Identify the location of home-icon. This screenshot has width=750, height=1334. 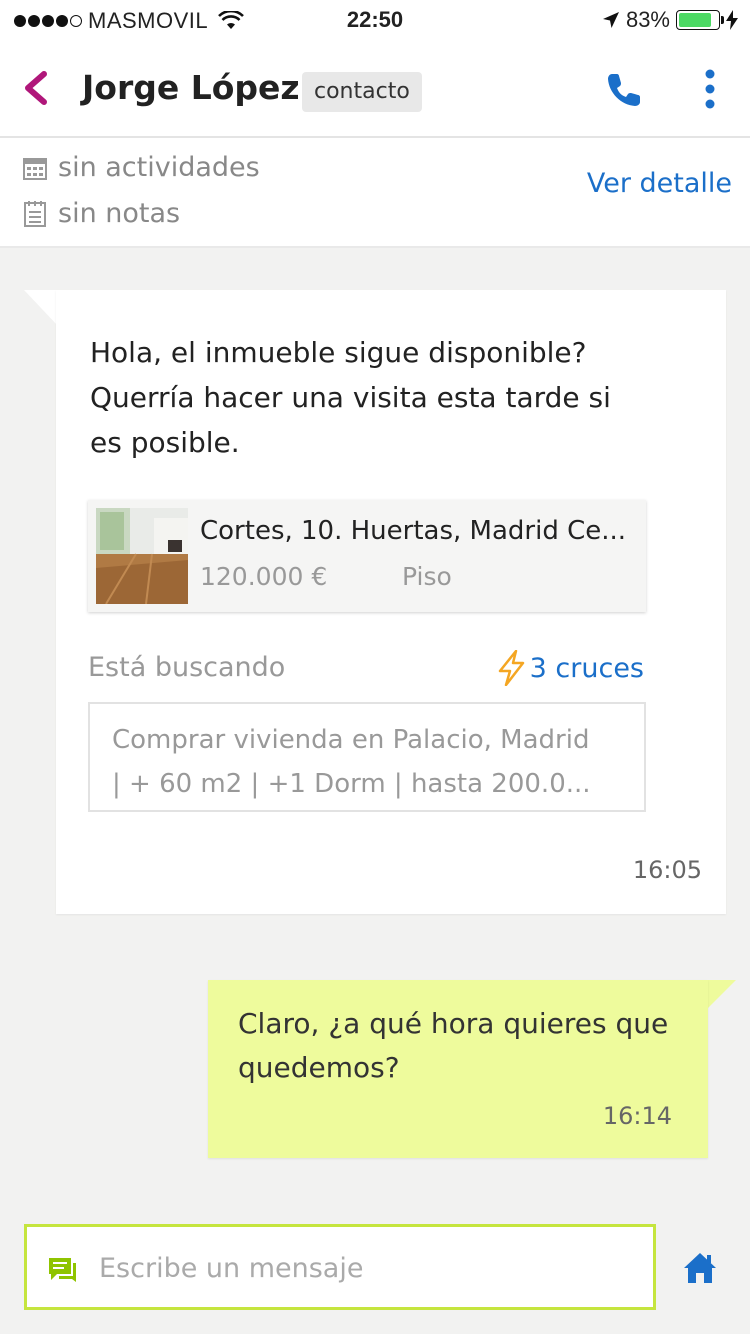
(700, 1268).